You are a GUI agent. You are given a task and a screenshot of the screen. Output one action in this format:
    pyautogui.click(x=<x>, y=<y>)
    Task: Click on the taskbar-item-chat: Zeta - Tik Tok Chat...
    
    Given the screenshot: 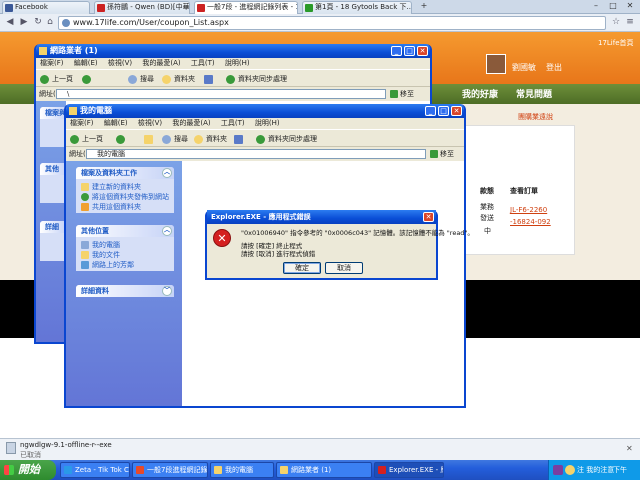 What is the action you would take?
    pyautogui.click(x=95, y=470)
    